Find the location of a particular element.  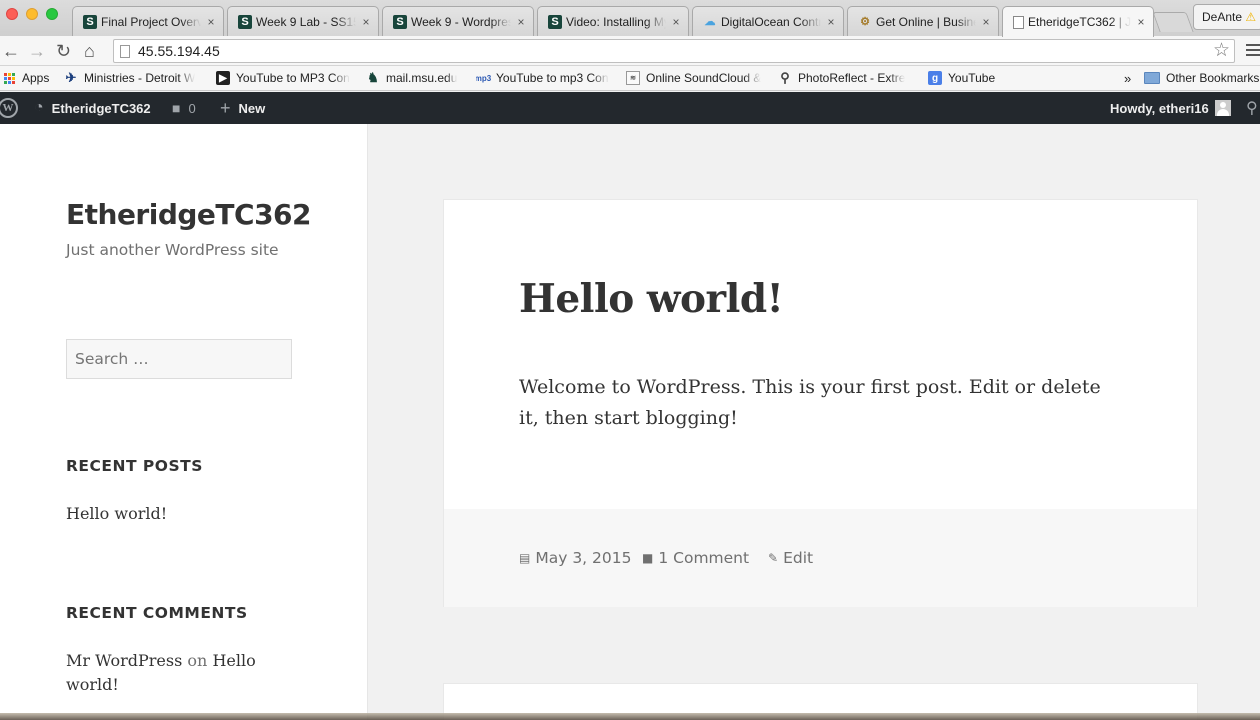

bookmark-label: YouTube to MP3 Con is located at coordinates (293, 78).